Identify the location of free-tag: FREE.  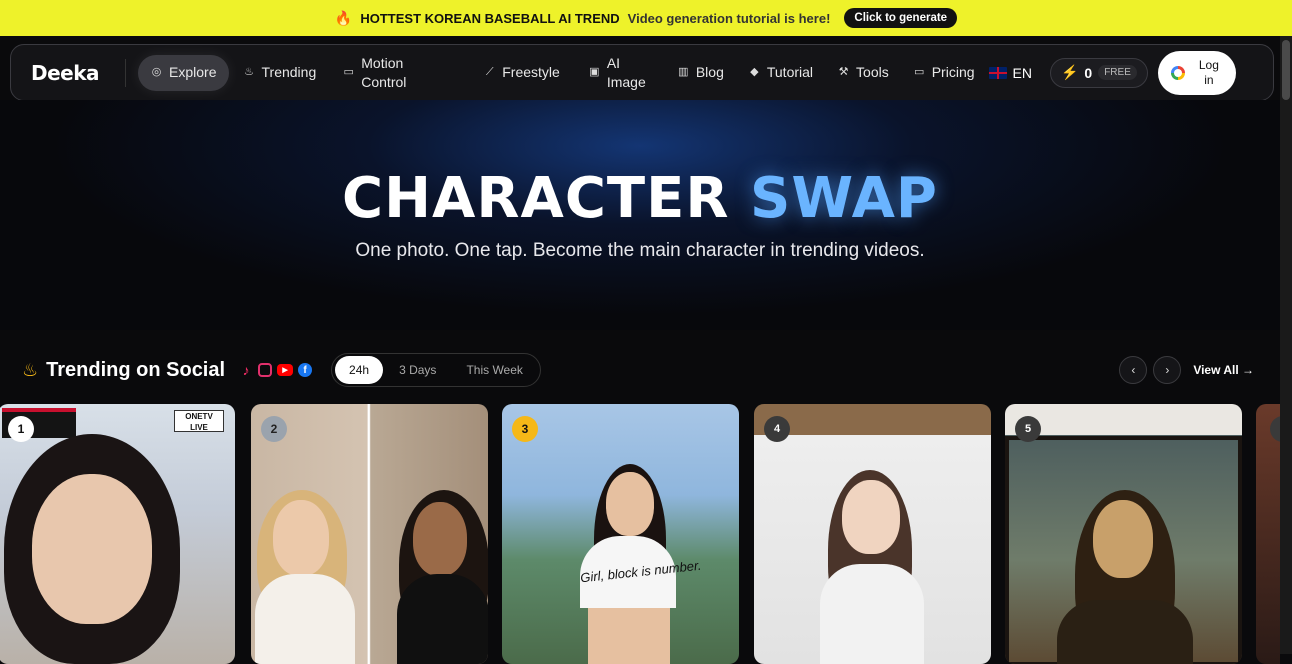
(1117, 72).